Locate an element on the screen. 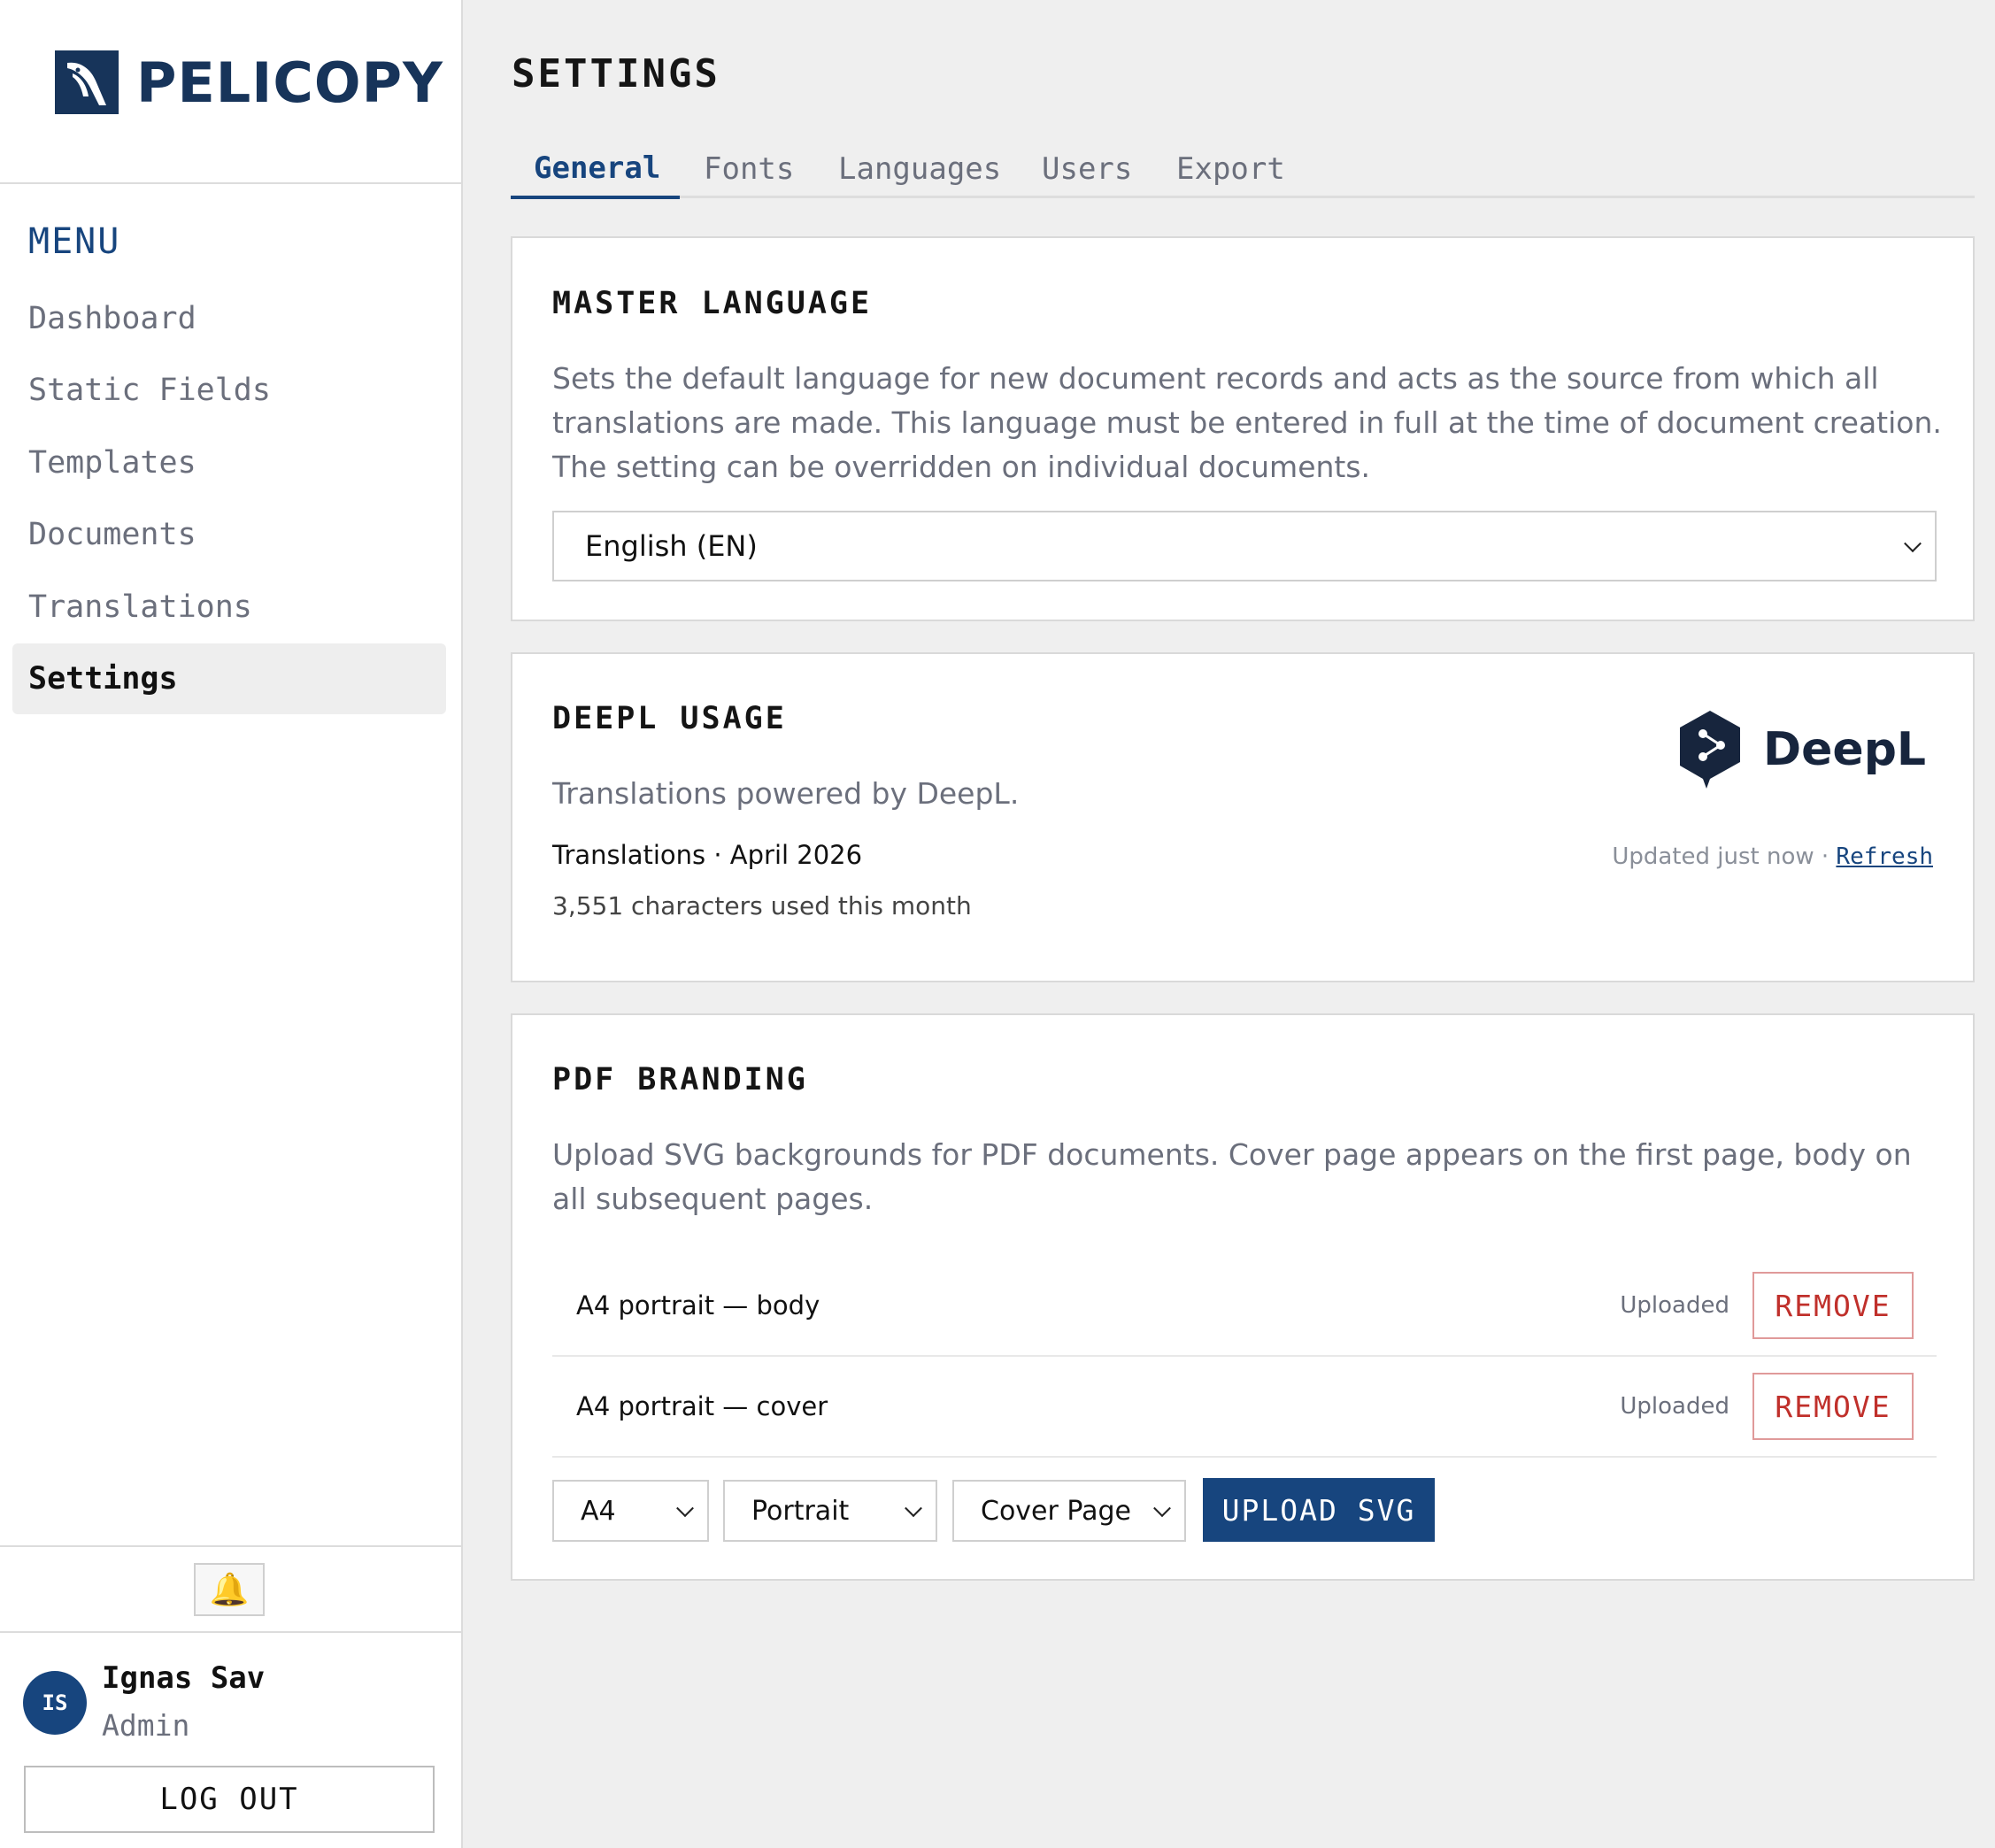  notifications-button: 🔔 is located at coordinates (229, 1590).